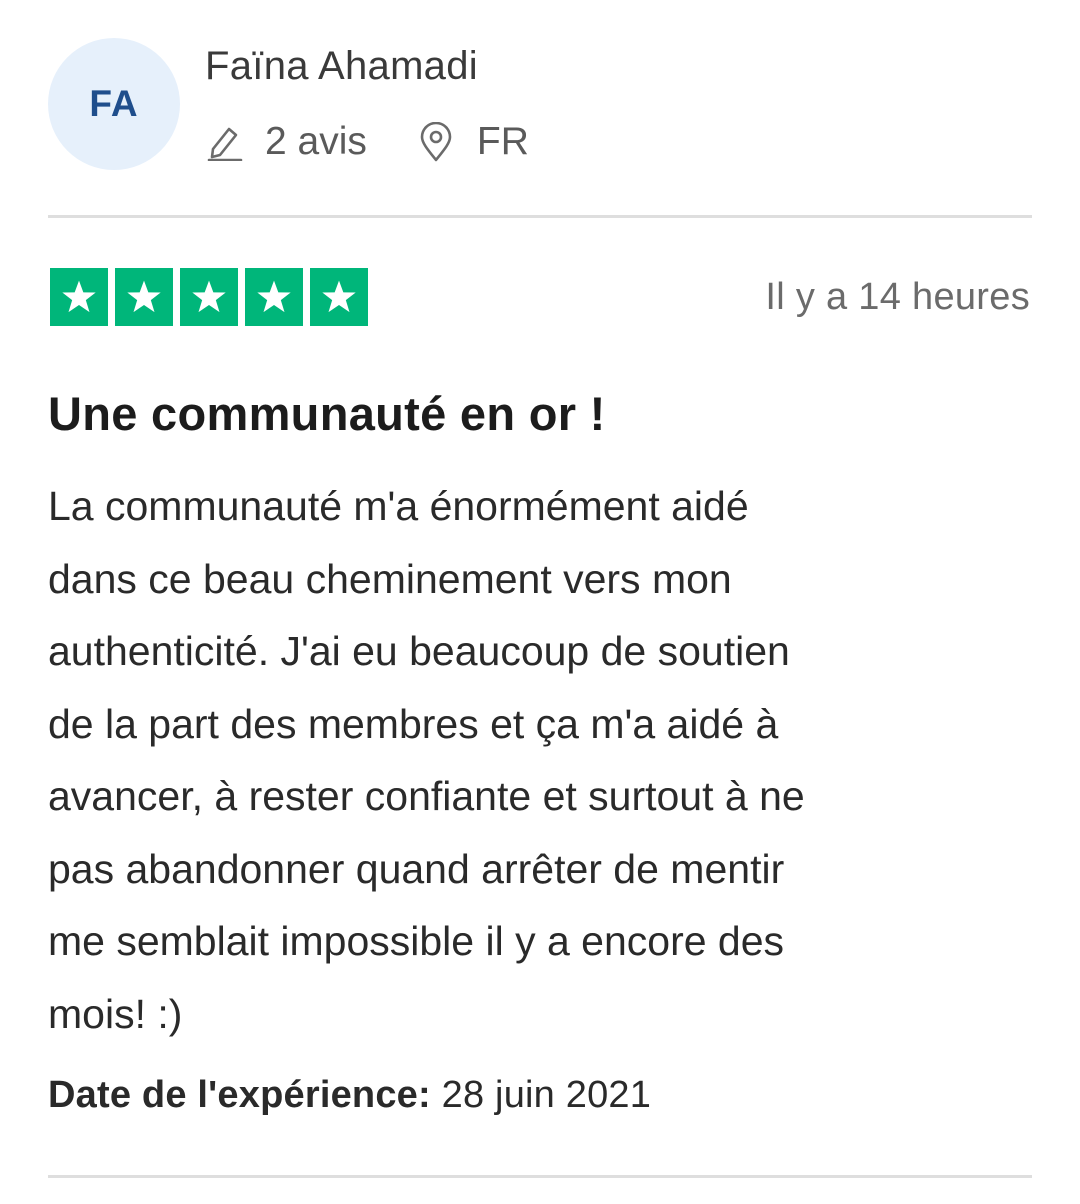  I want to click on reviewer-meta: 2 avis FR, so click(367, 142).